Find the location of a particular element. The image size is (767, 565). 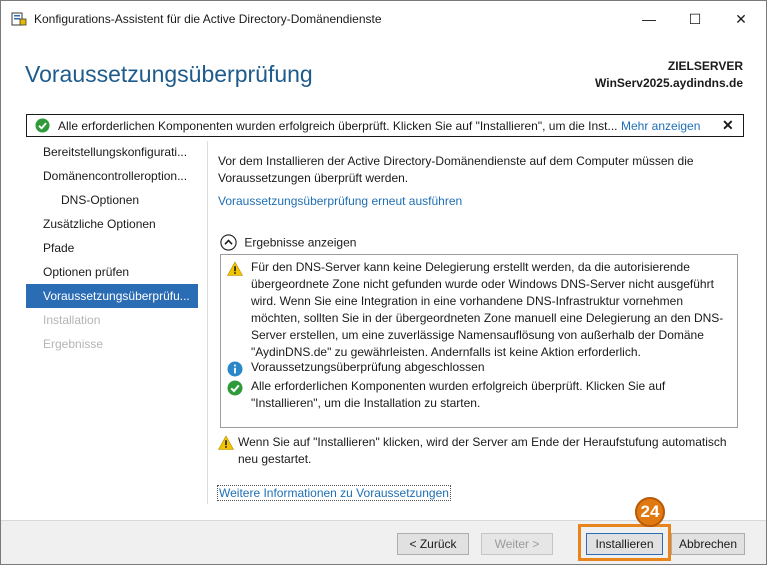

next-button: Weiter > is located at coordinates (517, 544).